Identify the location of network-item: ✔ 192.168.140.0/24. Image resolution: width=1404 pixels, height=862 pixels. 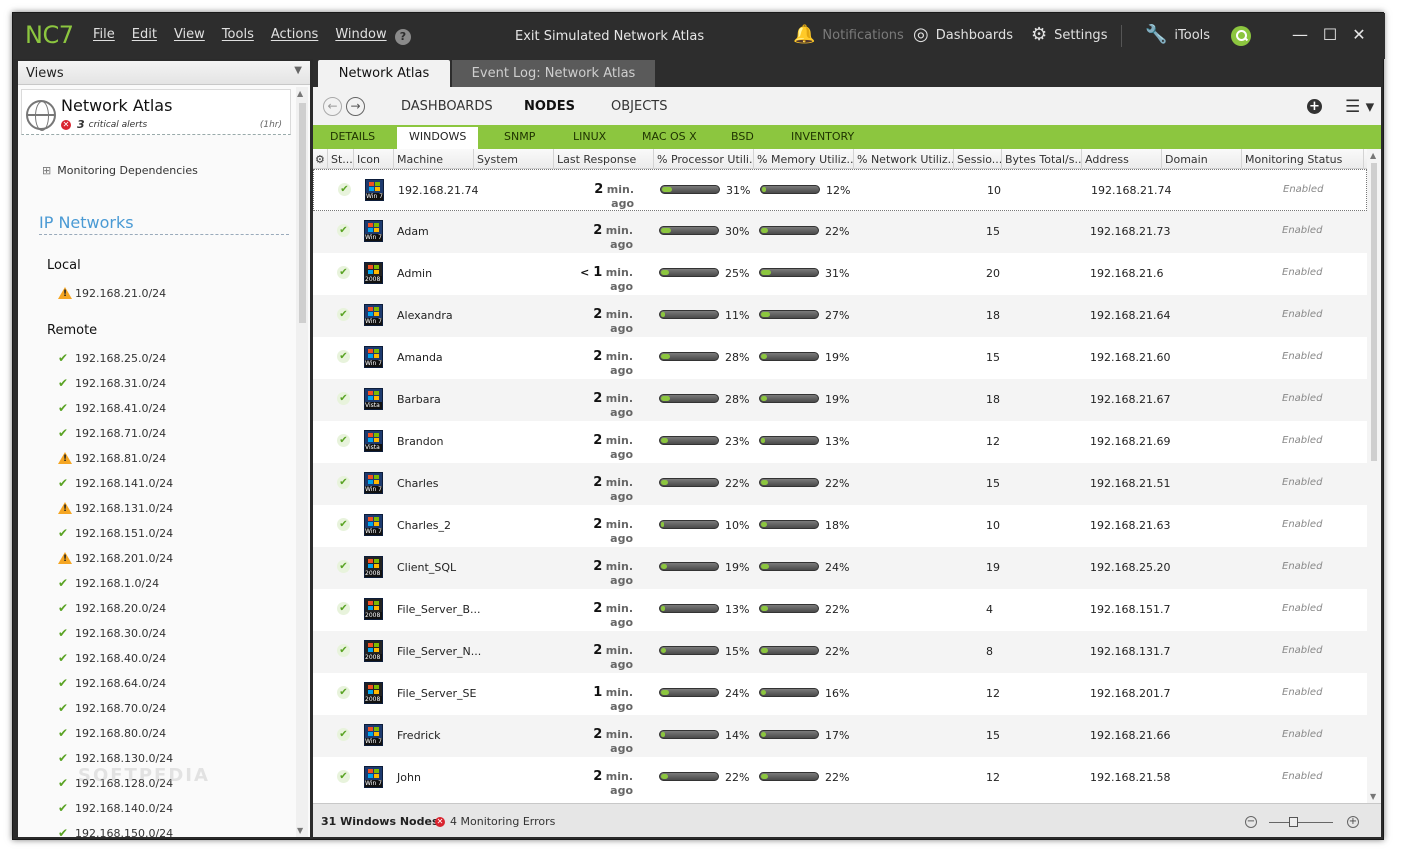
(115, 808).